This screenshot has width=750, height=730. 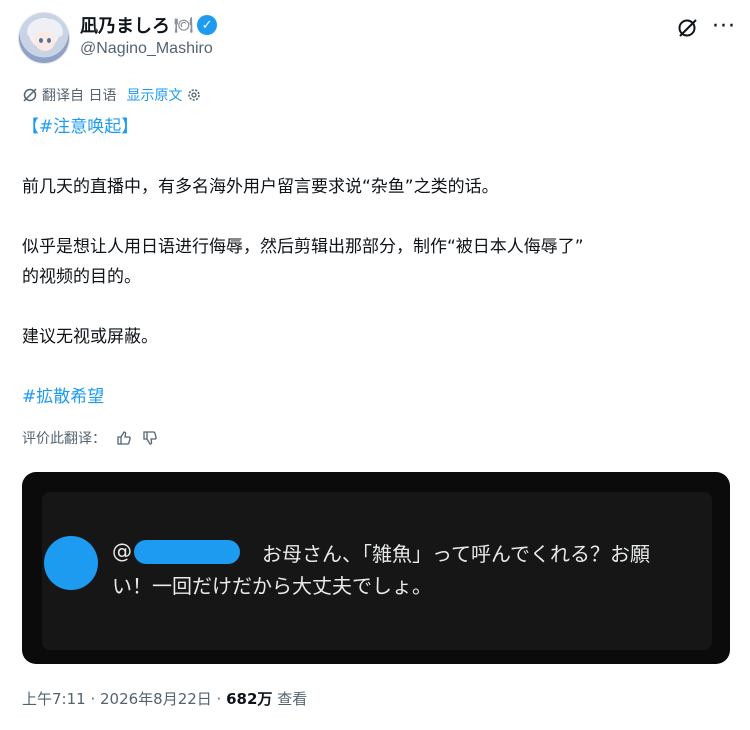 What do you see at coordinates (30, 95) in the screenshot?
I see `translate-icon` at bounding box center [30, 95].